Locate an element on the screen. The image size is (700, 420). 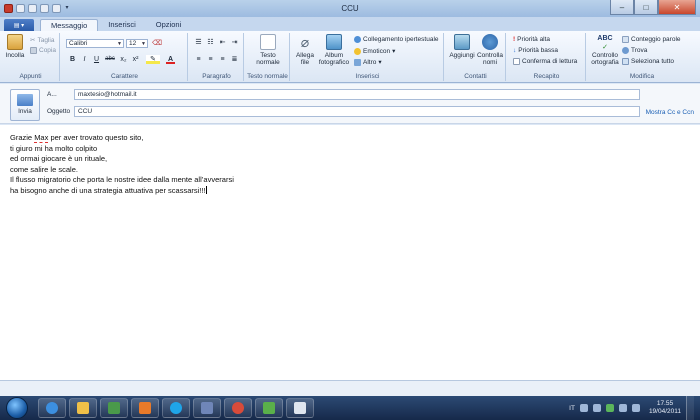
shield-icon is located at coordinates (596, 408).